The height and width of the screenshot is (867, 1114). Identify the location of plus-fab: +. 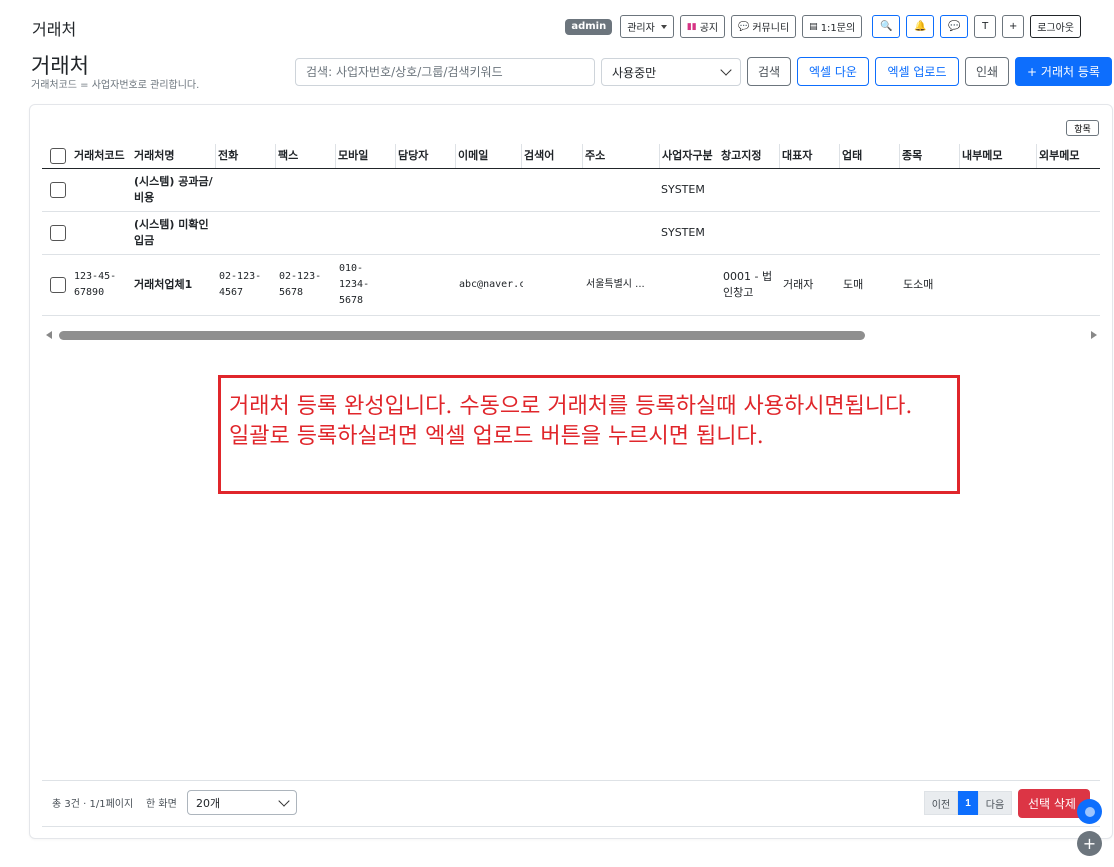
(1089, 843).